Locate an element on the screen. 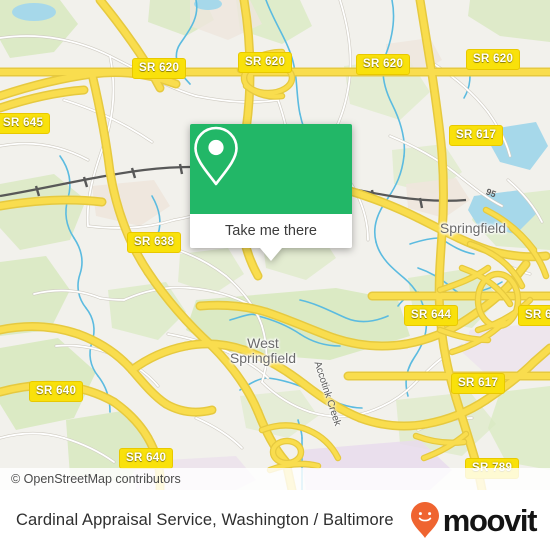 This screenshot has height=550, width=550. moovit-pin-smiley-icon is located at coordinates (424, 520).